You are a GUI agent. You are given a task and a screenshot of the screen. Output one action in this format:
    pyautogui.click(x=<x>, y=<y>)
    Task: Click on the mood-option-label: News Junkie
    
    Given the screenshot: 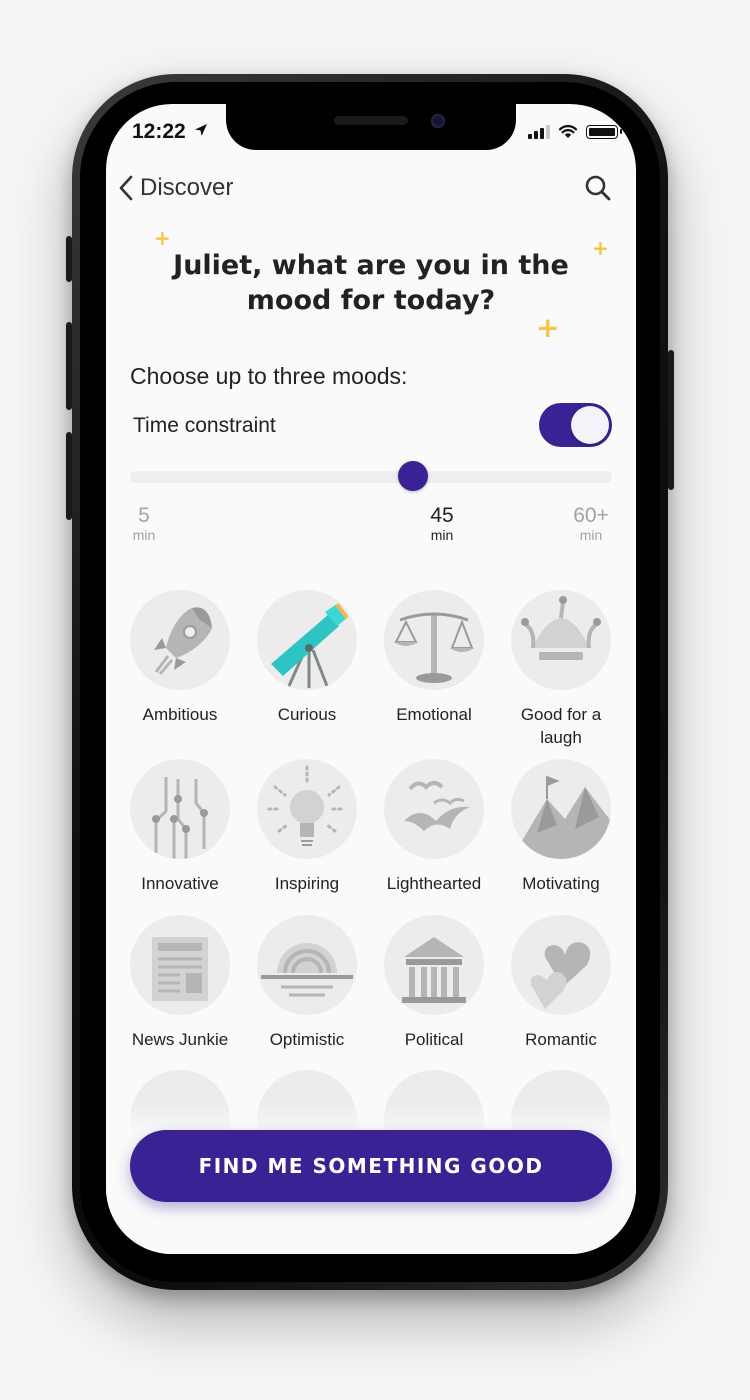 What is the action you would take?
    pyautogui.click(x=180, y=1039)
    